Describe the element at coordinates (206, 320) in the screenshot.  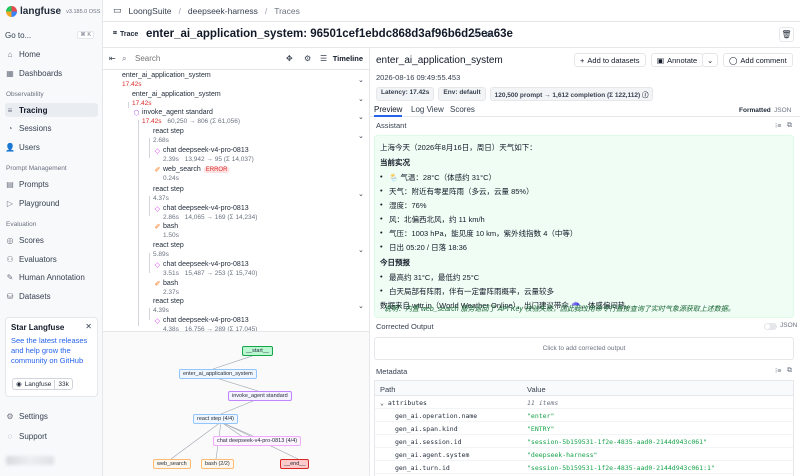
I see `trace-node-name-text: chat deepseek-v4-pro-0813` at that location.